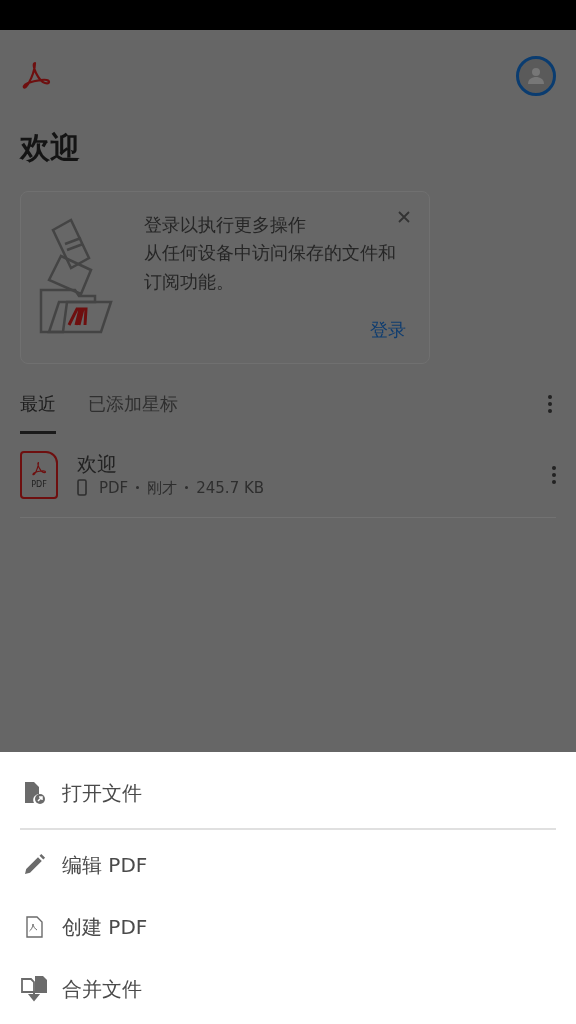 This screenshot has height=1024, width=576. I want to click on person-icon, so click(536, 75).